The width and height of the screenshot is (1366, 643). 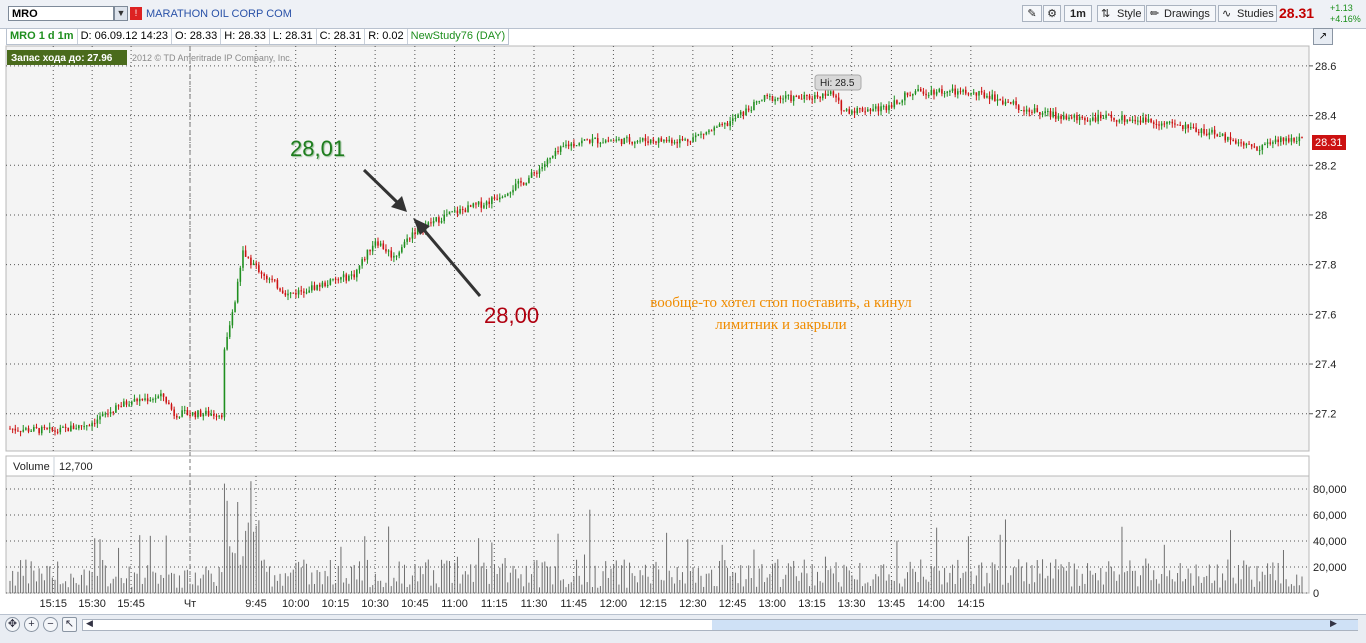 What do you see at coordinates (1316, 594) in the screenshot?
I see `volume-tick-label: 0` at bounding box center [1316, 594].